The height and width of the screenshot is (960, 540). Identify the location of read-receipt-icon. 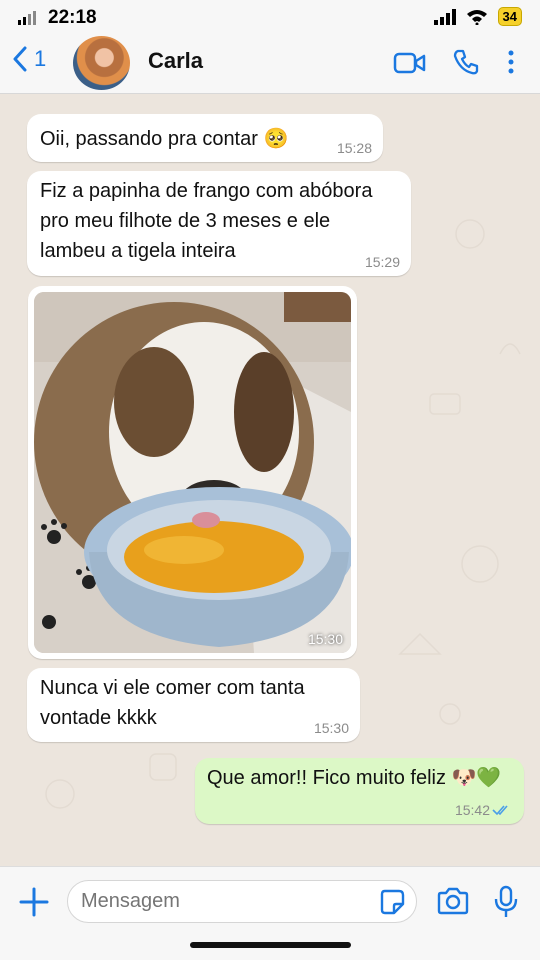
(500, 810).